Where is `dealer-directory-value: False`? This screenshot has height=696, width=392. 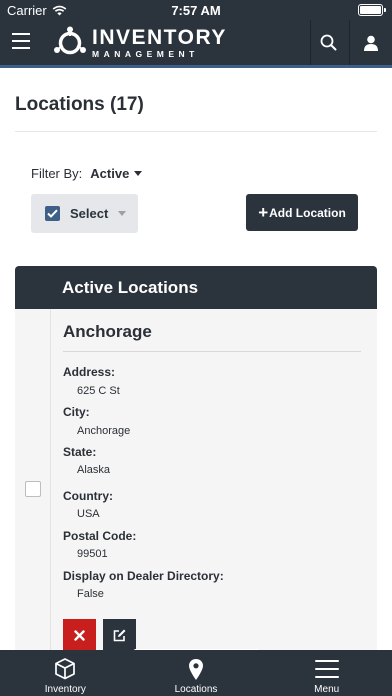
dealer-directory-value: False is located at coordinates (90, 594).